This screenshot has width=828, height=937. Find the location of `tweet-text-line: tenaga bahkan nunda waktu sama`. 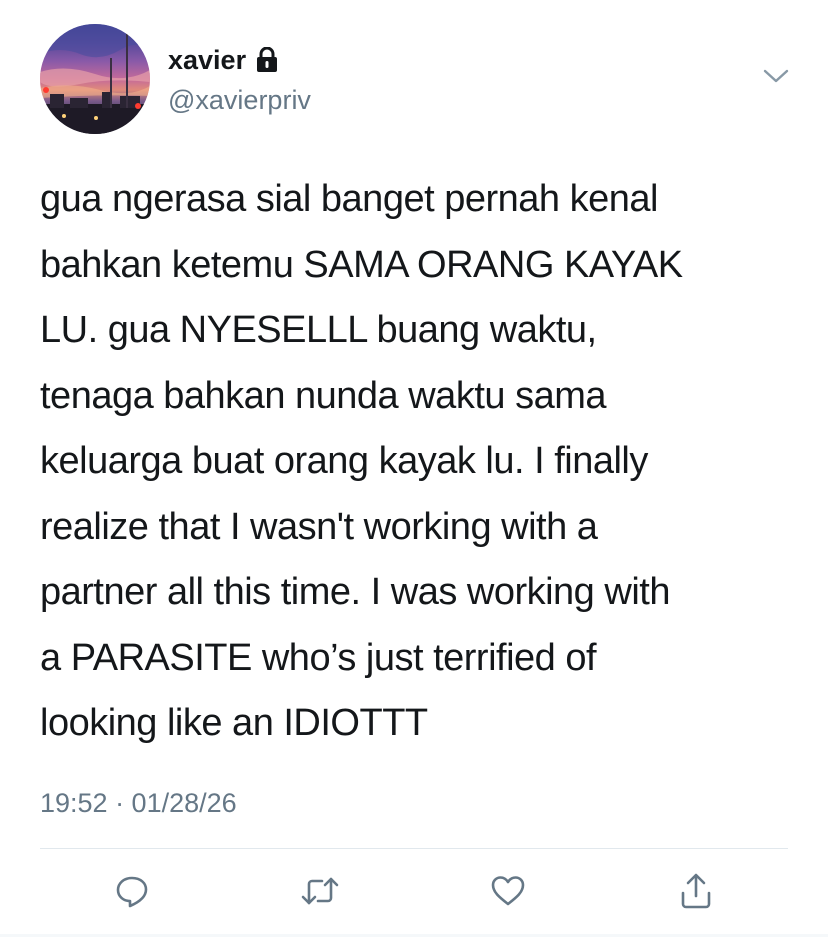

tweet-text-line: tenaga bahkan nunda waktu sama is located at coordinates (323, 395).